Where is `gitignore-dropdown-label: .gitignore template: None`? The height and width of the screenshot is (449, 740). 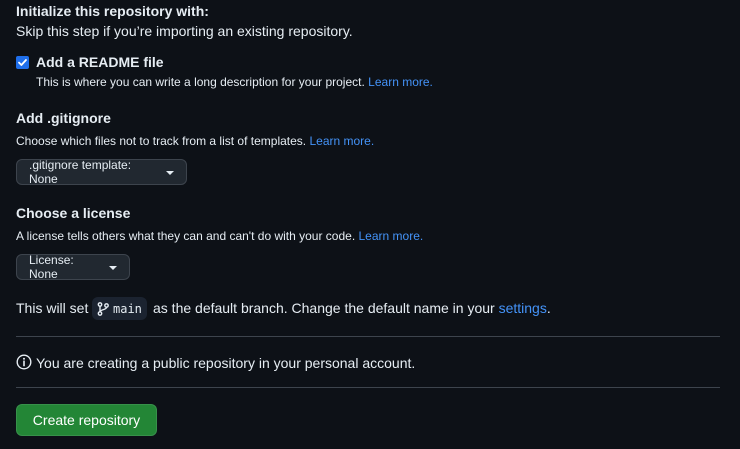
gitignore-dropdown-label: .gitignore template: None is located at coordinates (80, 172).